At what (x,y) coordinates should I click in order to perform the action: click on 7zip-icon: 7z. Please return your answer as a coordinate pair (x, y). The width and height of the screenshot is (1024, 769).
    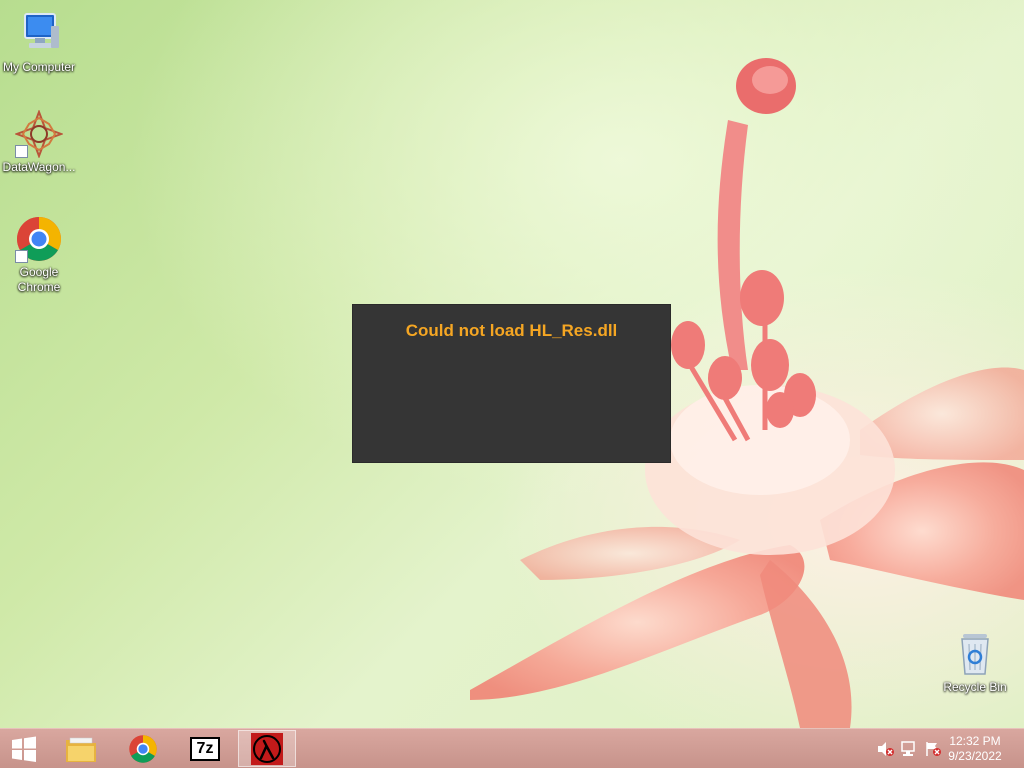
    Looking at the image, I should click on (205, 748).